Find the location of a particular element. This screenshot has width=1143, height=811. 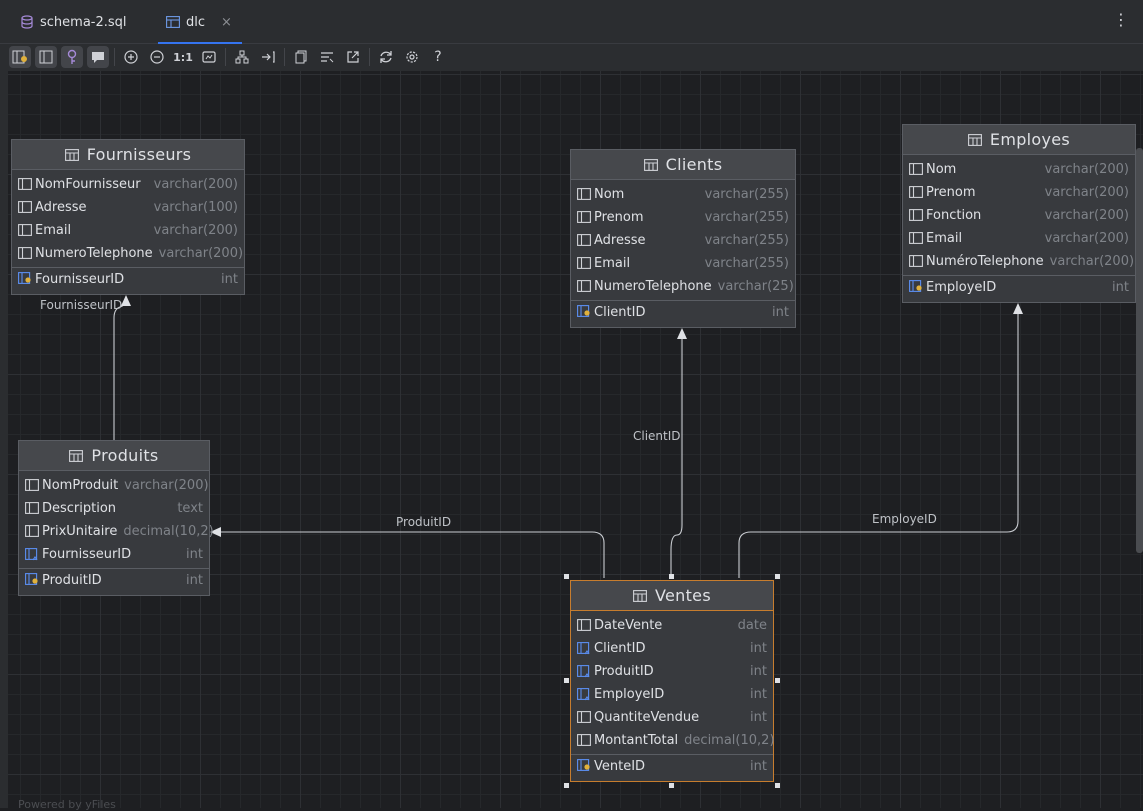

primary-key-row: ClientID int is located at coordinates (683, 312).